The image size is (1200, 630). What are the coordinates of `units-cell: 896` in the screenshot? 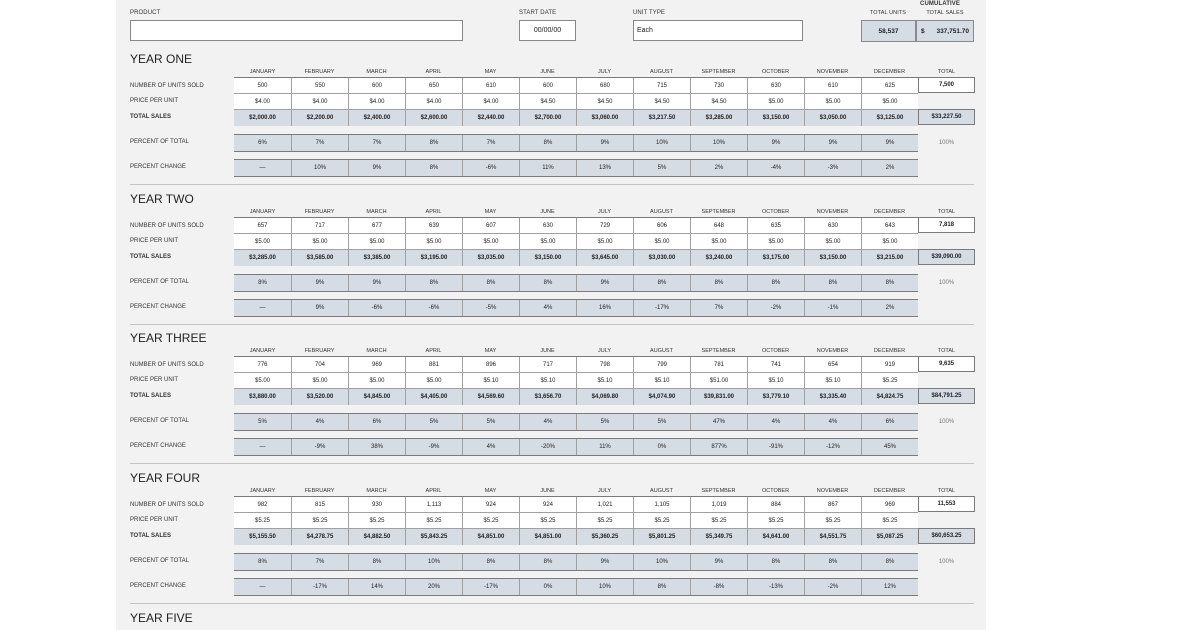 It's located at (490, 365).